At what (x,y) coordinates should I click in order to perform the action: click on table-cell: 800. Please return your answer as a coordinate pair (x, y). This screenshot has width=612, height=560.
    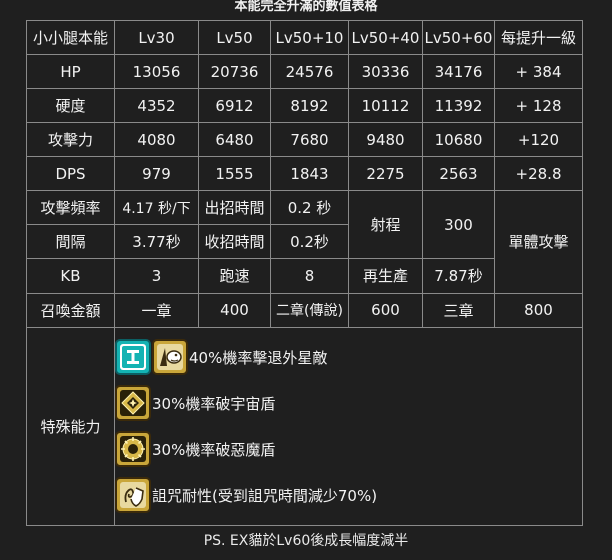
    Looking at the image, I should click on (538, 310).